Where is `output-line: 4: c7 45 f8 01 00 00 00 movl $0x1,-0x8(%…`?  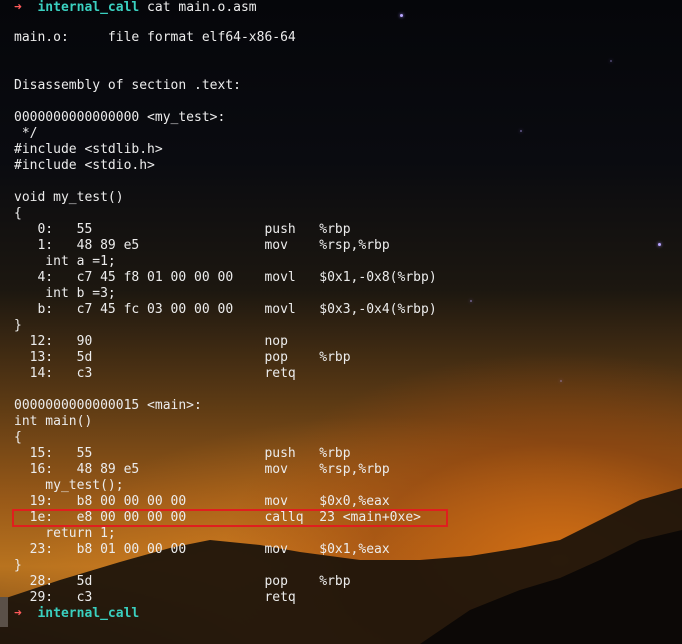 output-line: 4: c7 45 f8 01 00 00 00 movl $0x1,-0x8(%… is located at coordinates (225, 277).